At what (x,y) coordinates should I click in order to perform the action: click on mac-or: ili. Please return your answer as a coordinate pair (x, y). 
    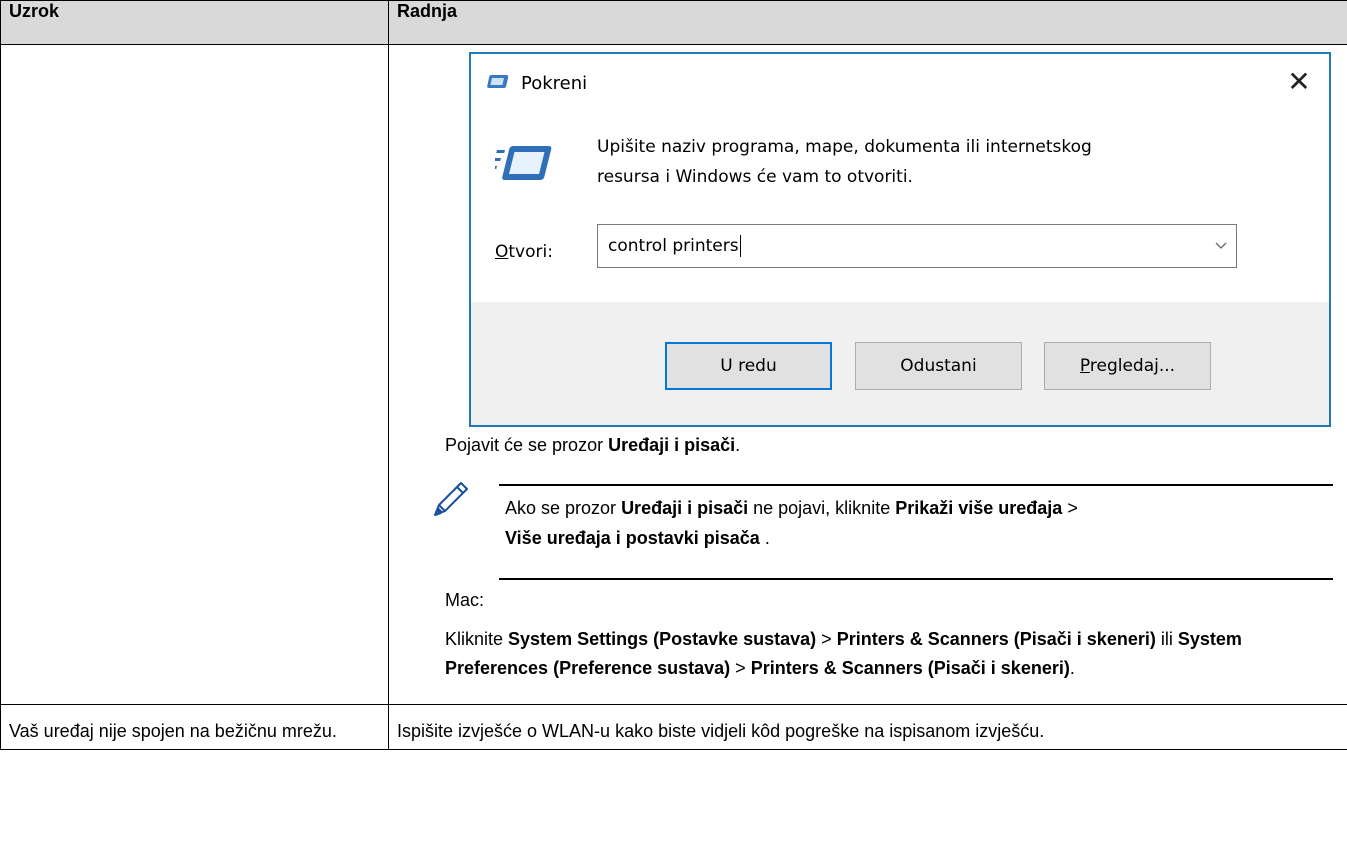
    Looking at the image, I should click on (1166, 639).